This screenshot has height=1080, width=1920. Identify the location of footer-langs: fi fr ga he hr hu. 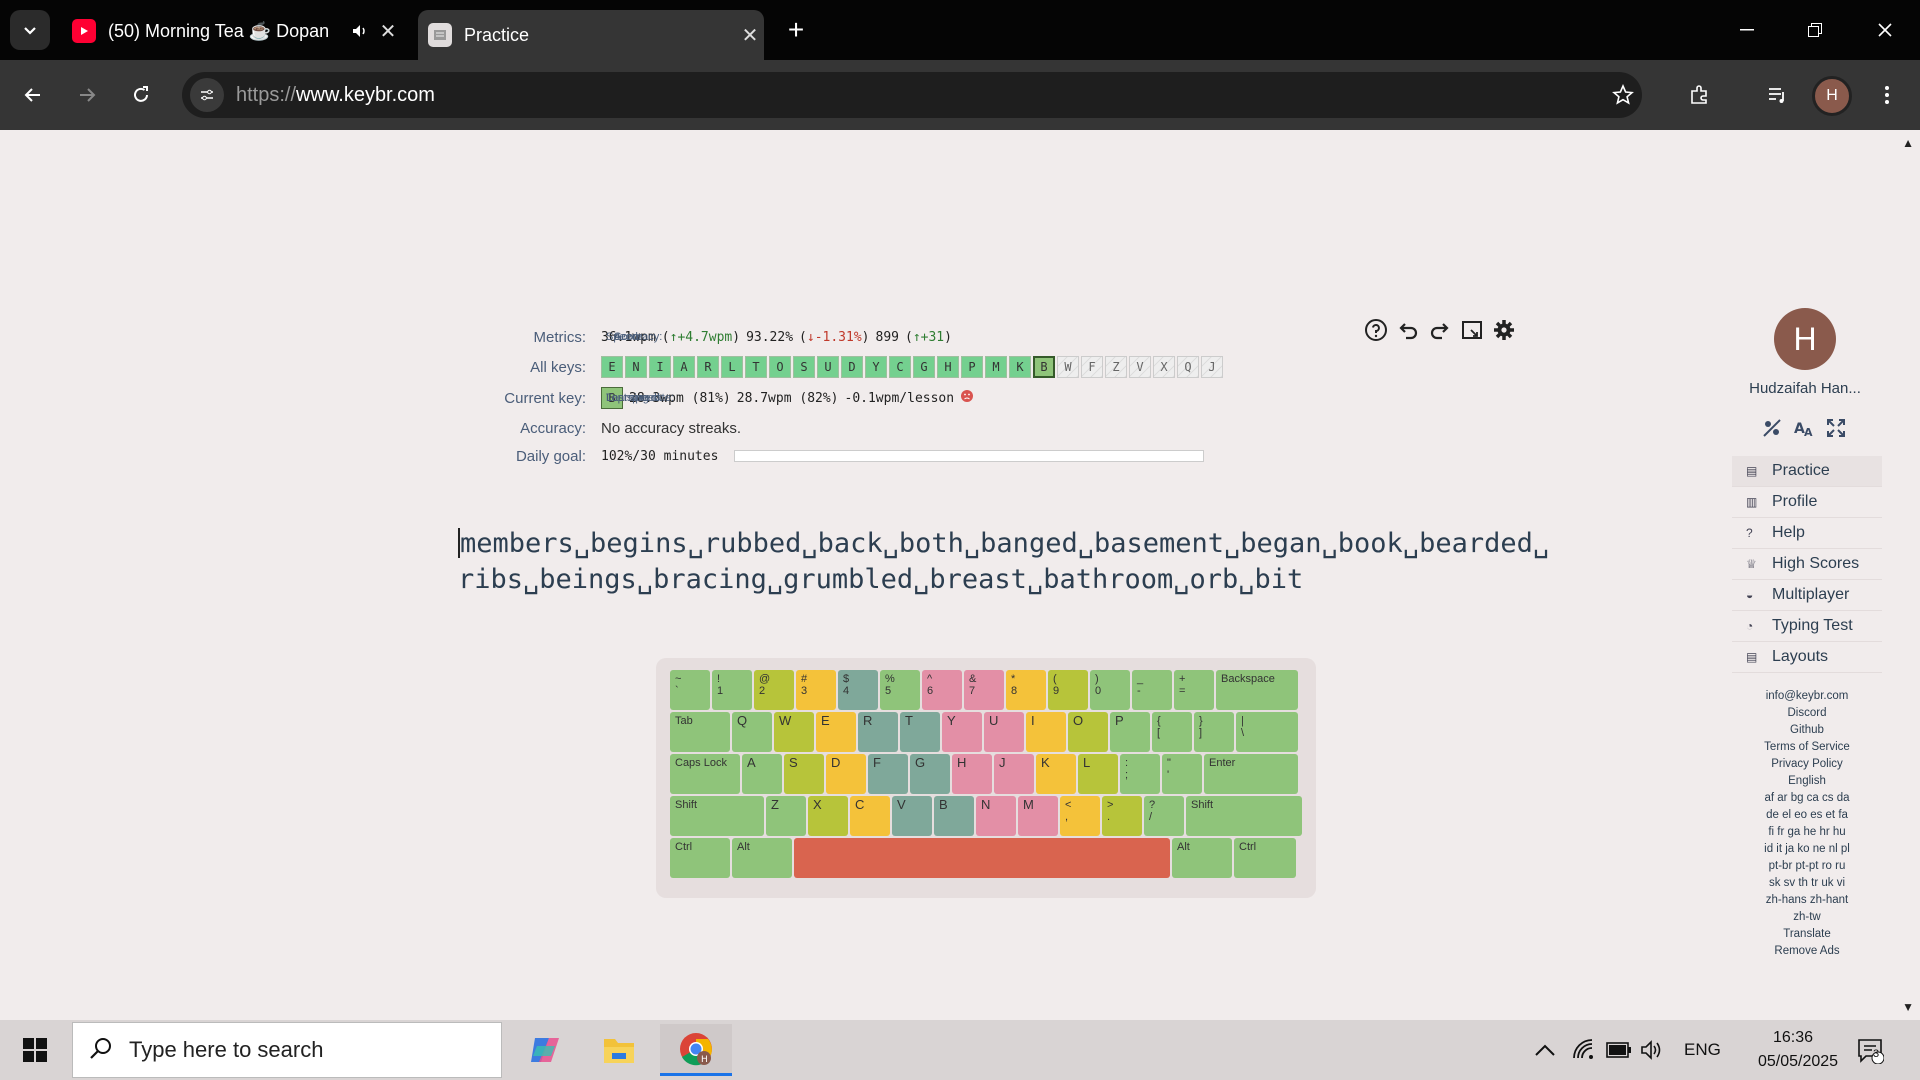
(1807, 832).